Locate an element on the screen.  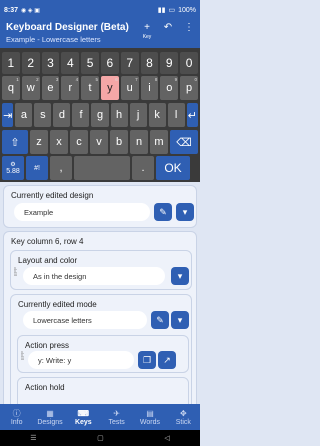
key-7: 7 is located at coordinates (129, 63).